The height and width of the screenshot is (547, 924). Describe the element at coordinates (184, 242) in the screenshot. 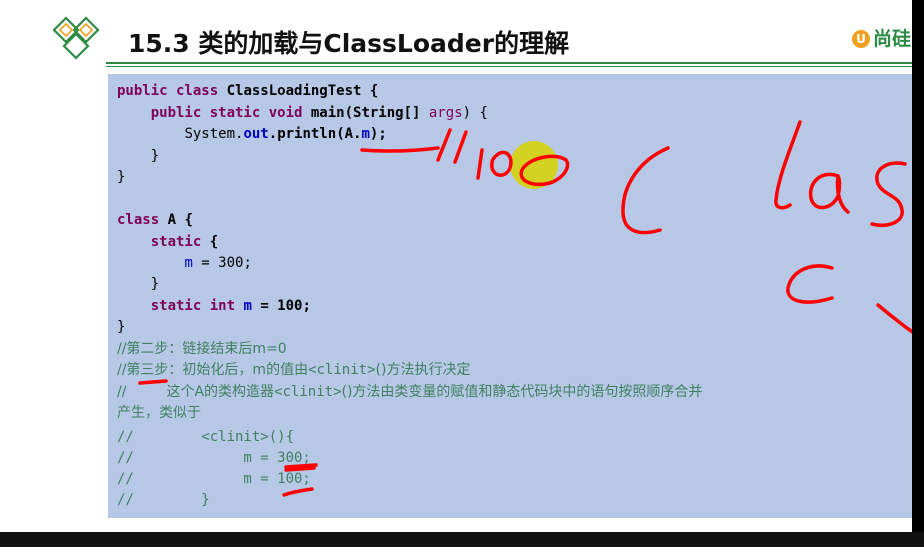

I see `code-line-7: static {` at that location.